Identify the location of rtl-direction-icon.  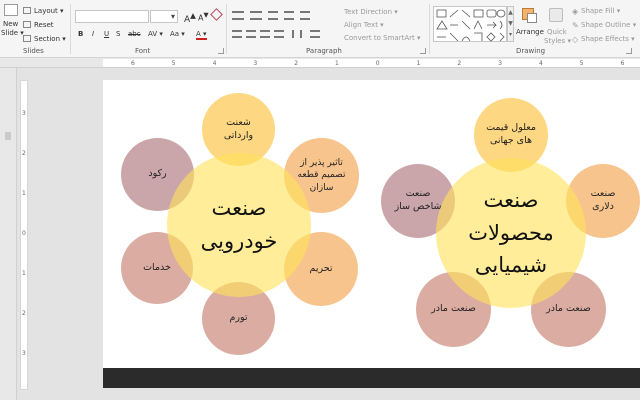
(315, 34).